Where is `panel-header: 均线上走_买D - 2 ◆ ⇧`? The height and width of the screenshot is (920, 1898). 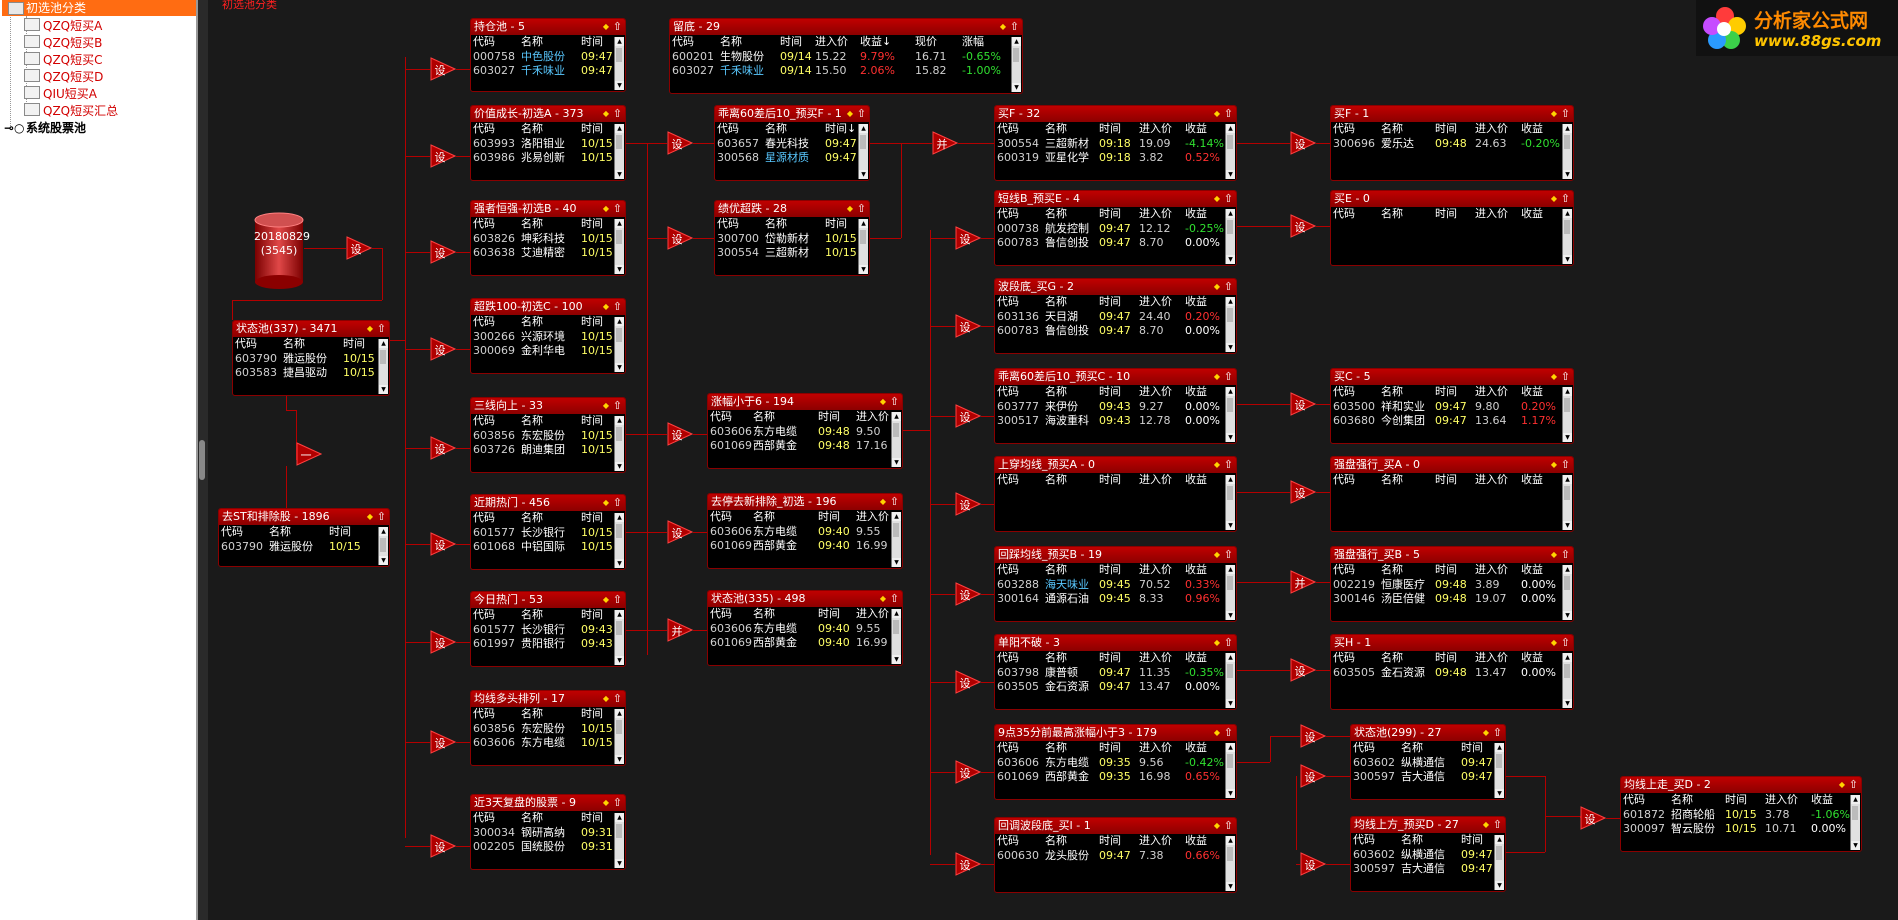
panel-header: 均线上走_买D - 2 ◆ ⇧ is located at coordinates (1741, 785).